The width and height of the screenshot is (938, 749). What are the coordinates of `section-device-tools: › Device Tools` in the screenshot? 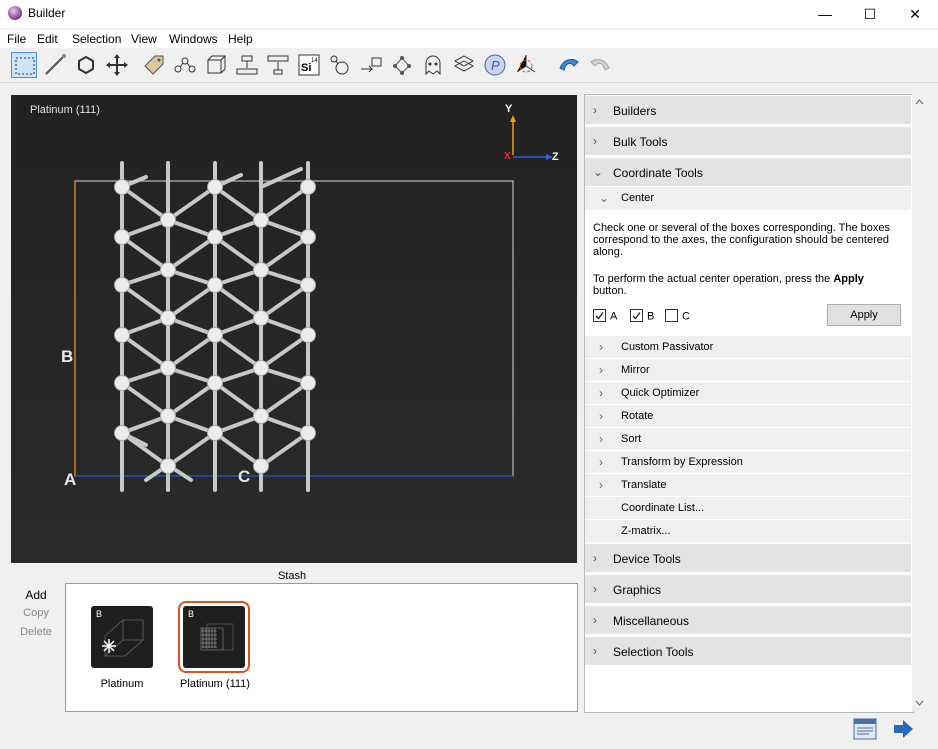 It's located at (748, 558).